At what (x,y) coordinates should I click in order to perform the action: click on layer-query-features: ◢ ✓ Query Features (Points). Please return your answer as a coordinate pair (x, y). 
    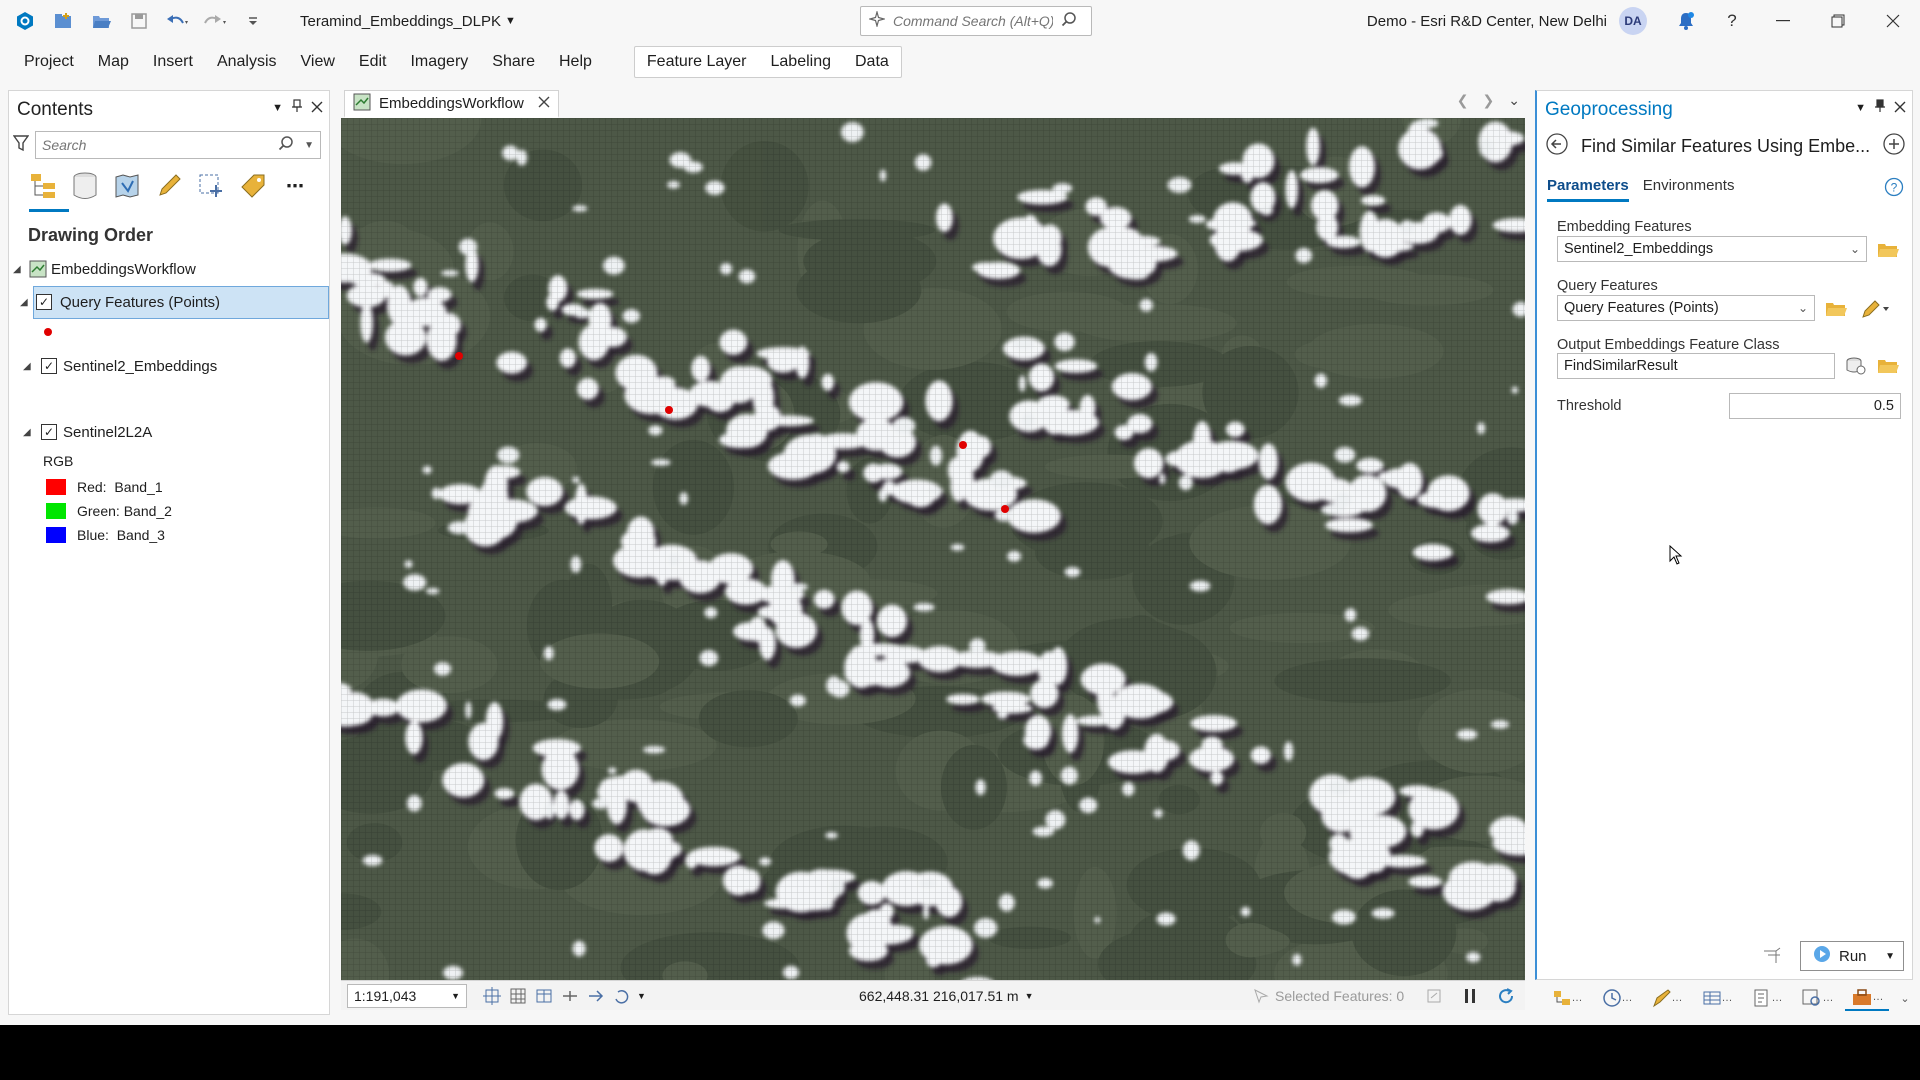
    Looking at the image, I should click on (174, 302).